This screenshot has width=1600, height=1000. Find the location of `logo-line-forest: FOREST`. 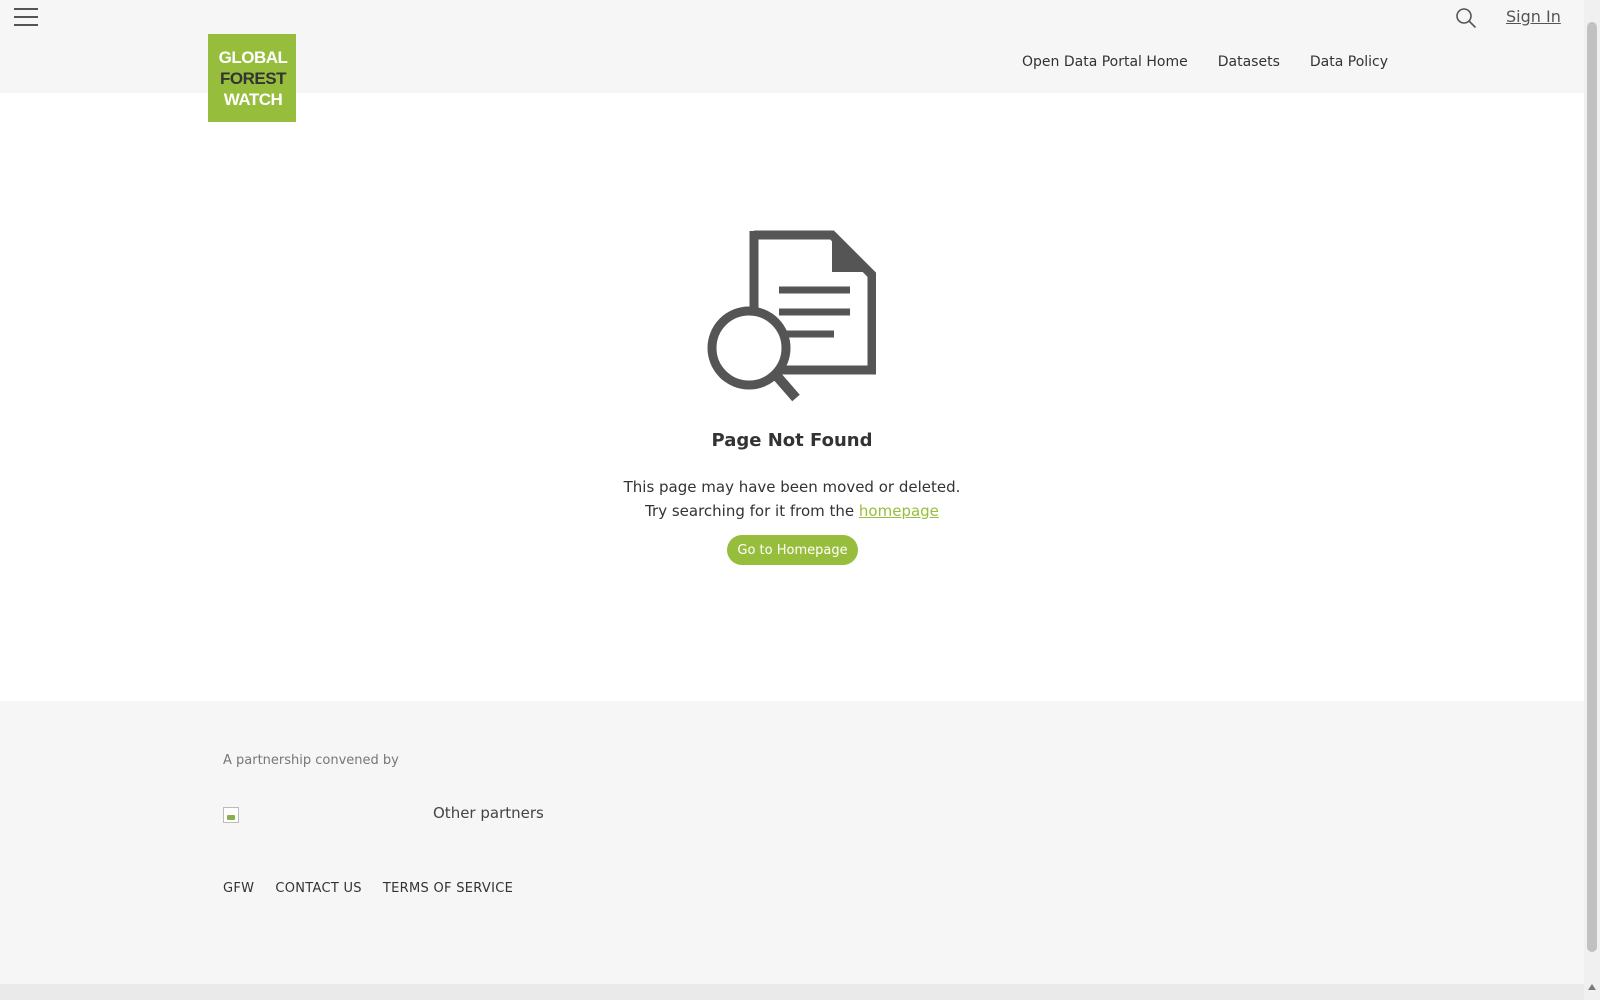

logo-line-forest: FOREST is located at coordinates (253, 78).